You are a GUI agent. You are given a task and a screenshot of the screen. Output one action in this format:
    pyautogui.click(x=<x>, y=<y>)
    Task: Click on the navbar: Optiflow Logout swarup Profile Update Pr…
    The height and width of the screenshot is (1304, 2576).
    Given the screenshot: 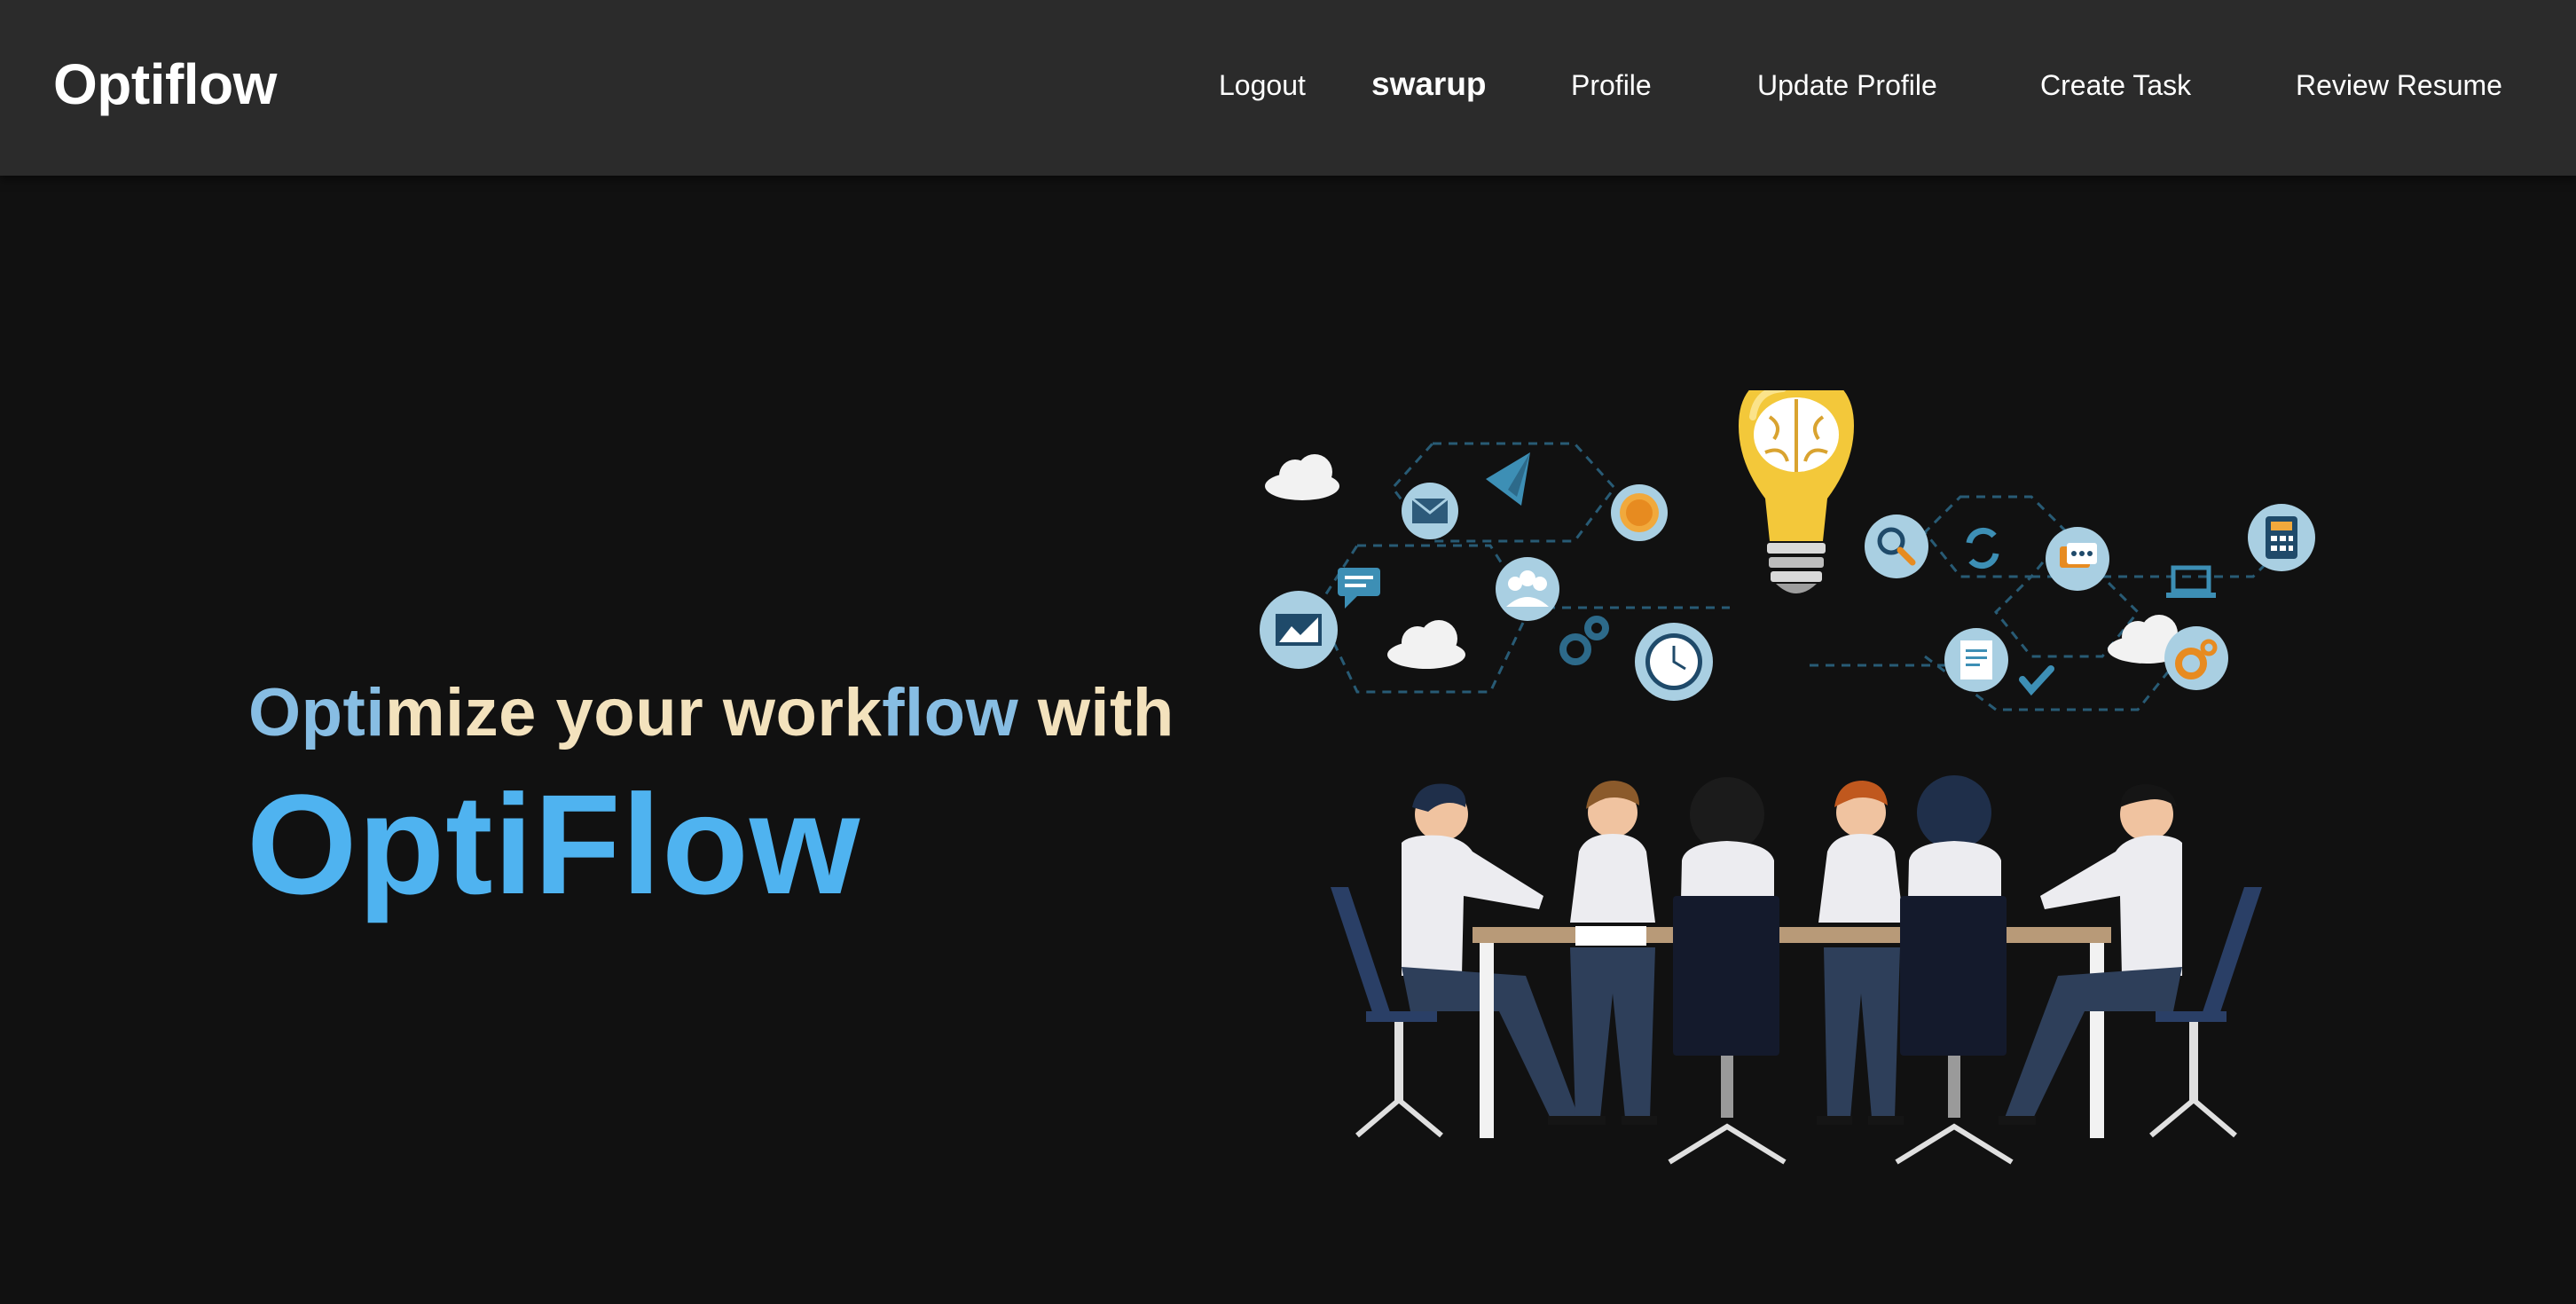 What is the action you would take?
    pyautogui.click(x=1288, y=88)
    